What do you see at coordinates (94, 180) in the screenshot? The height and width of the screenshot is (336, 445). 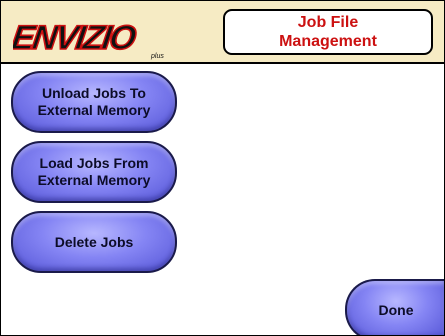 I see `load-jobs-label-line-2: External Memory` at bounding box center [94, 180].